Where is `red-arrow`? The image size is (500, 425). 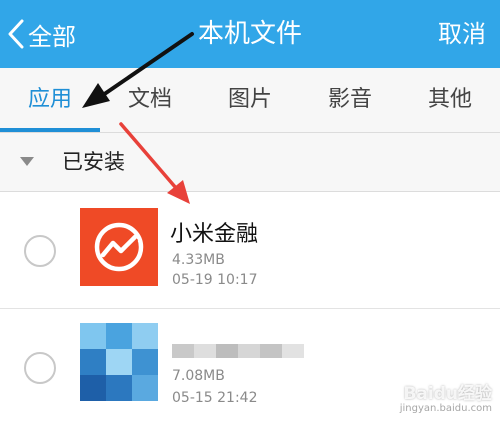
red-arrow is located at coordinates (154, 163).